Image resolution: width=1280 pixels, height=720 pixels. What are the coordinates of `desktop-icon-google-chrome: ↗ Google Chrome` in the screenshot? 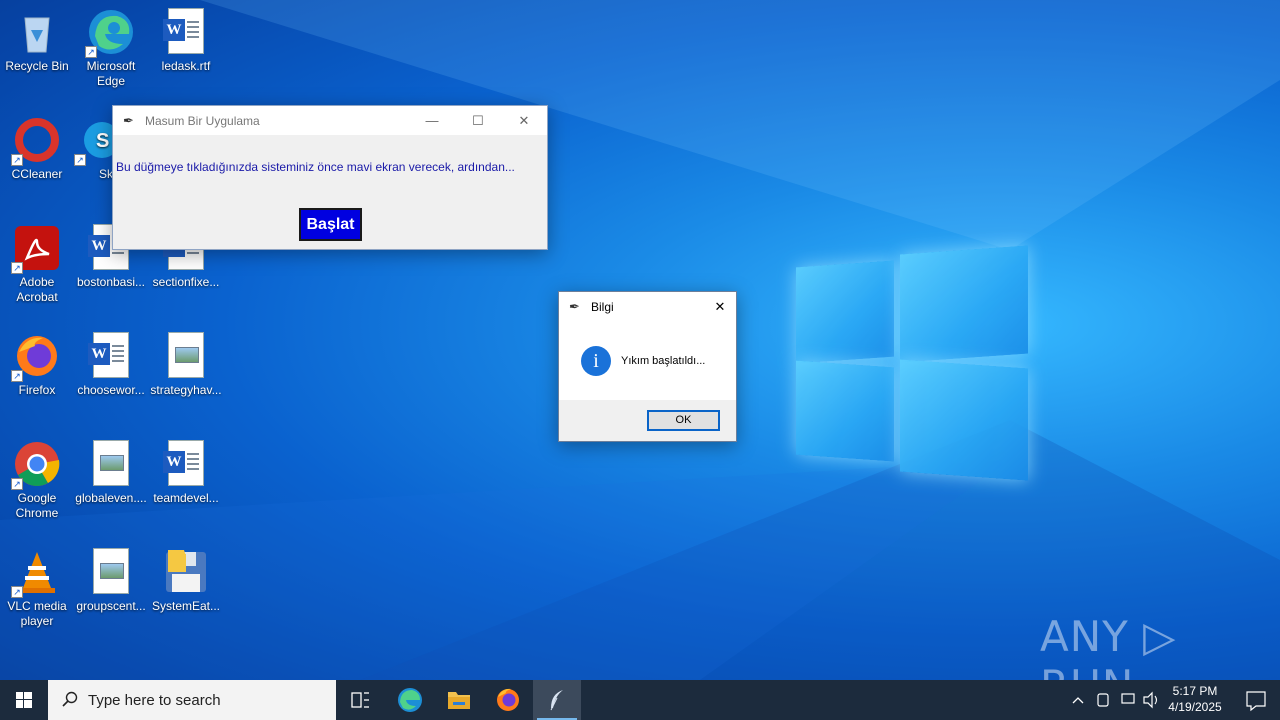 It's located at (37, 480).